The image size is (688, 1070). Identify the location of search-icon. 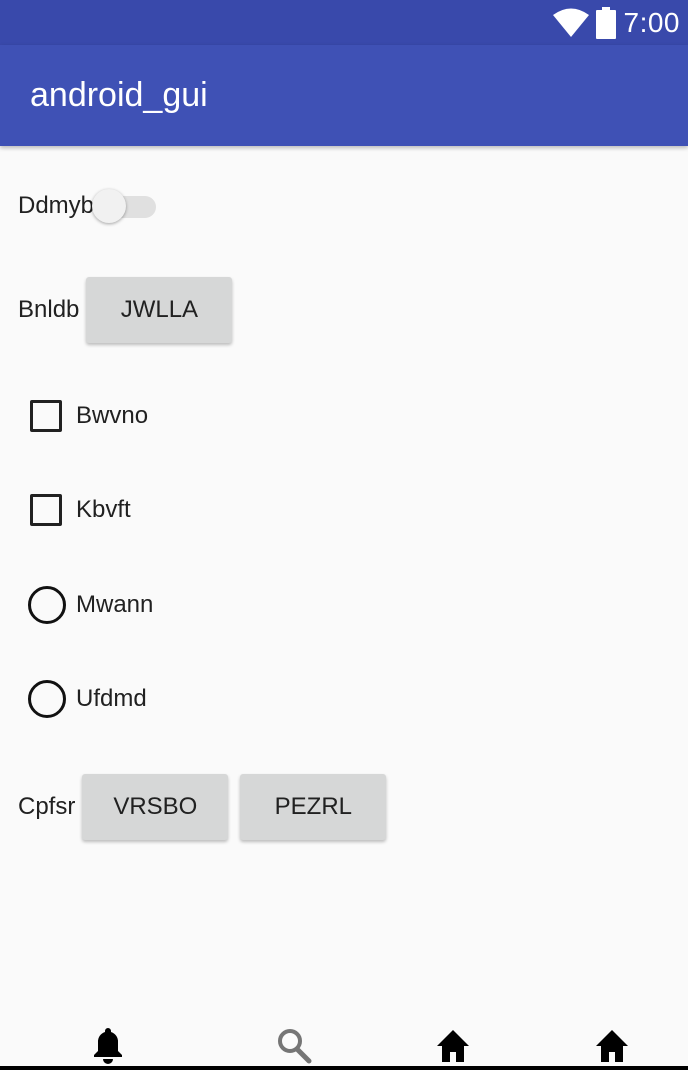
(295, 1046).